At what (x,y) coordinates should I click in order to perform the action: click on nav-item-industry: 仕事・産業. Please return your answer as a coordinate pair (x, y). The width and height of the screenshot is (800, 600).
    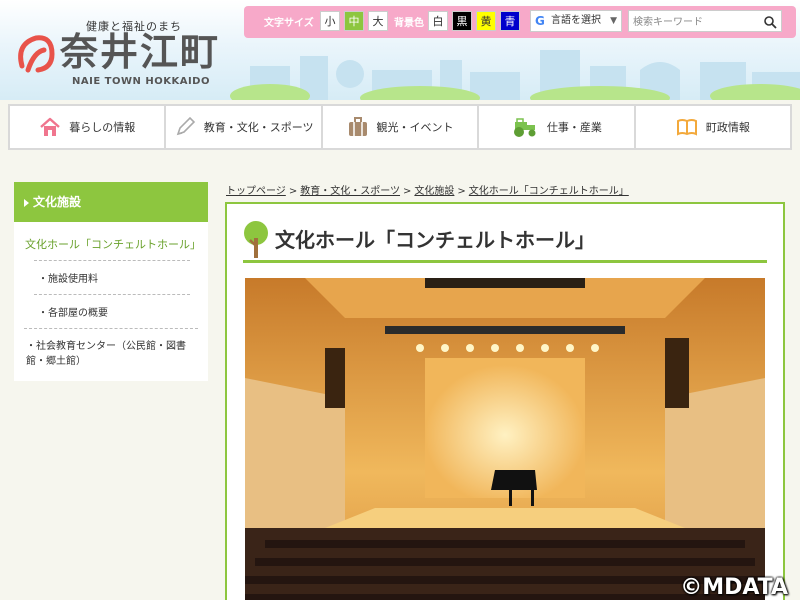
    Looking at the image, I should click on (556, 127).